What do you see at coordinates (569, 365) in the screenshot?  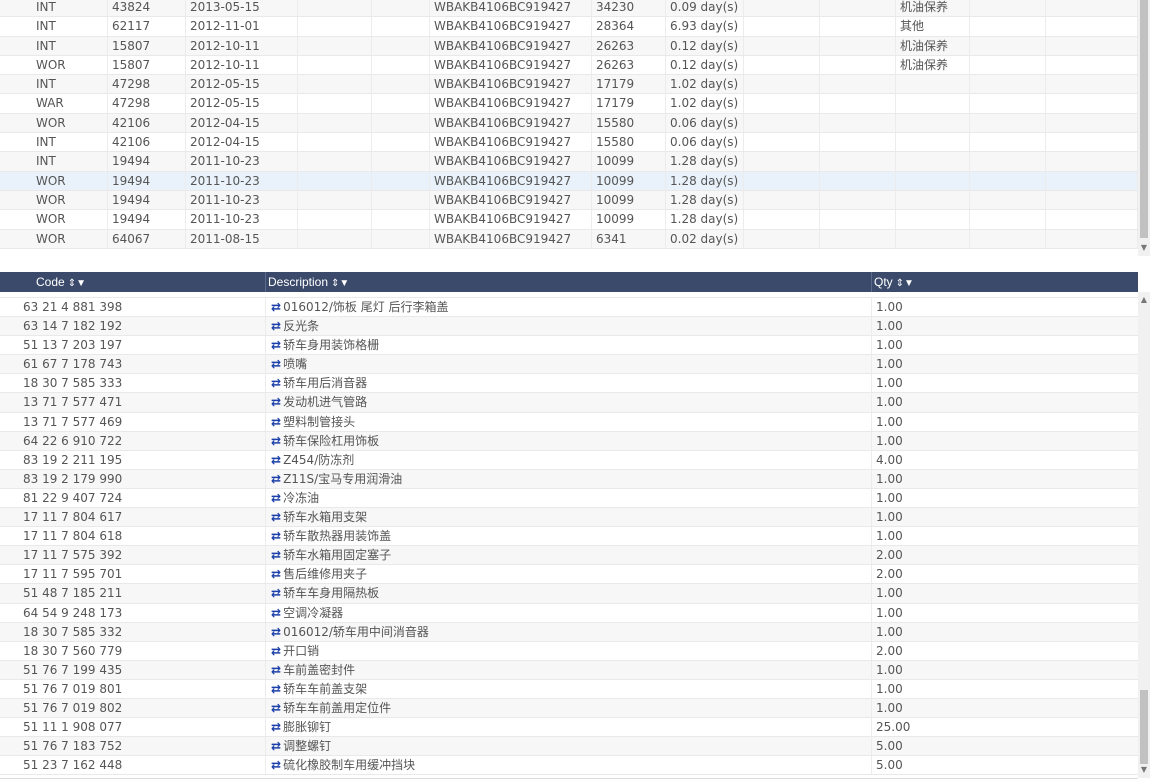 I see `parts-row: 61 67 7 178 743 ⇄ 喷嘴 1.00` at bounding box center [569, 365].